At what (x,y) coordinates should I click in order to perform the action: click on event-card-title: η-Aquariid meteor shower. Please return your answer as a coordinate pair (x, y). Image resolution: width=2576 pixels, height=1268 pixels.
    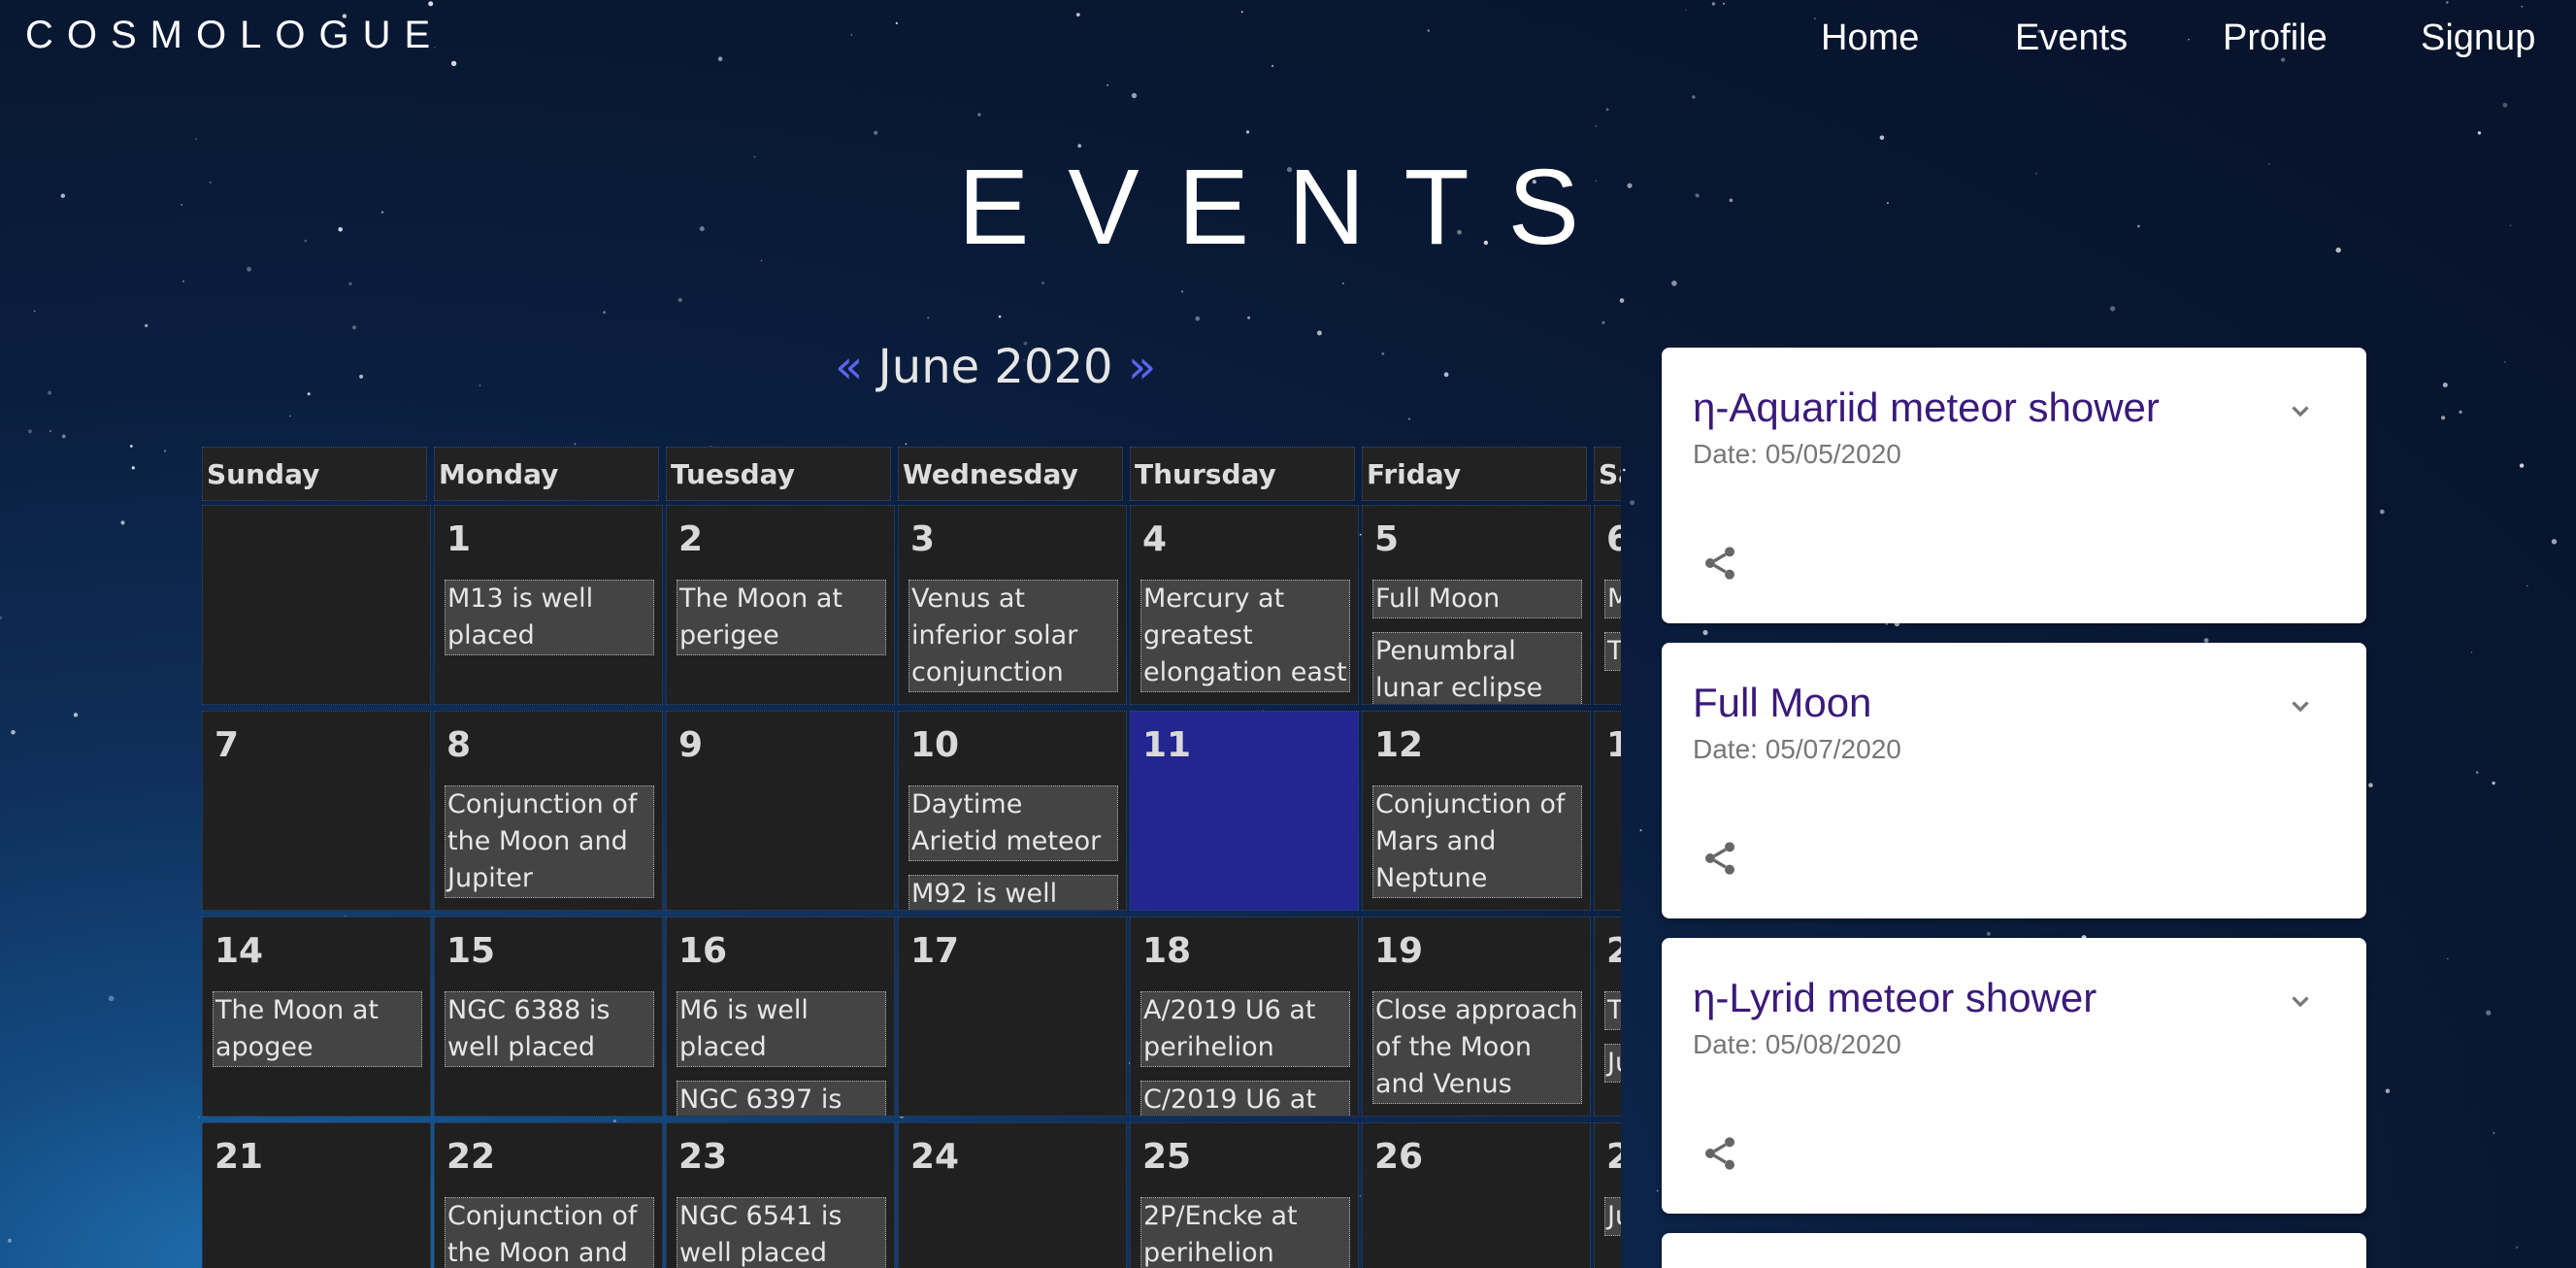
    Looking at the image, I should click on (1926, 407).